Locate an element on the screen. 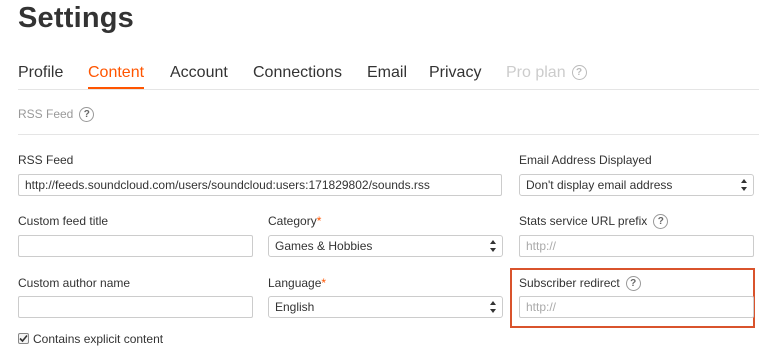  stats-prefix-help-icon: ? is located at coordinates (661, 222).